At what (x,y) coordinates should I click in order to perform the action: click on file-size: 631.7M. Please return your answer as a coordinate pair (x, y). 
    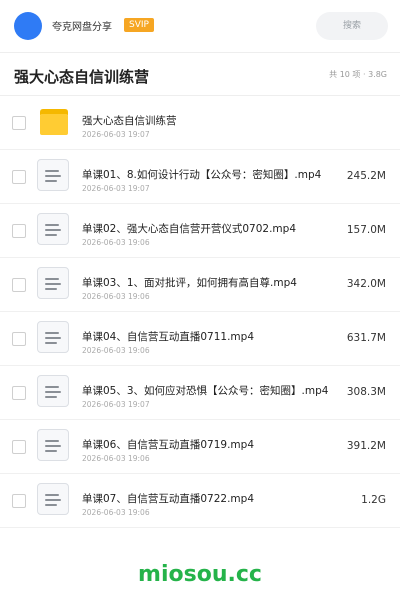
    Looking at the image, I should click on (366, 338).